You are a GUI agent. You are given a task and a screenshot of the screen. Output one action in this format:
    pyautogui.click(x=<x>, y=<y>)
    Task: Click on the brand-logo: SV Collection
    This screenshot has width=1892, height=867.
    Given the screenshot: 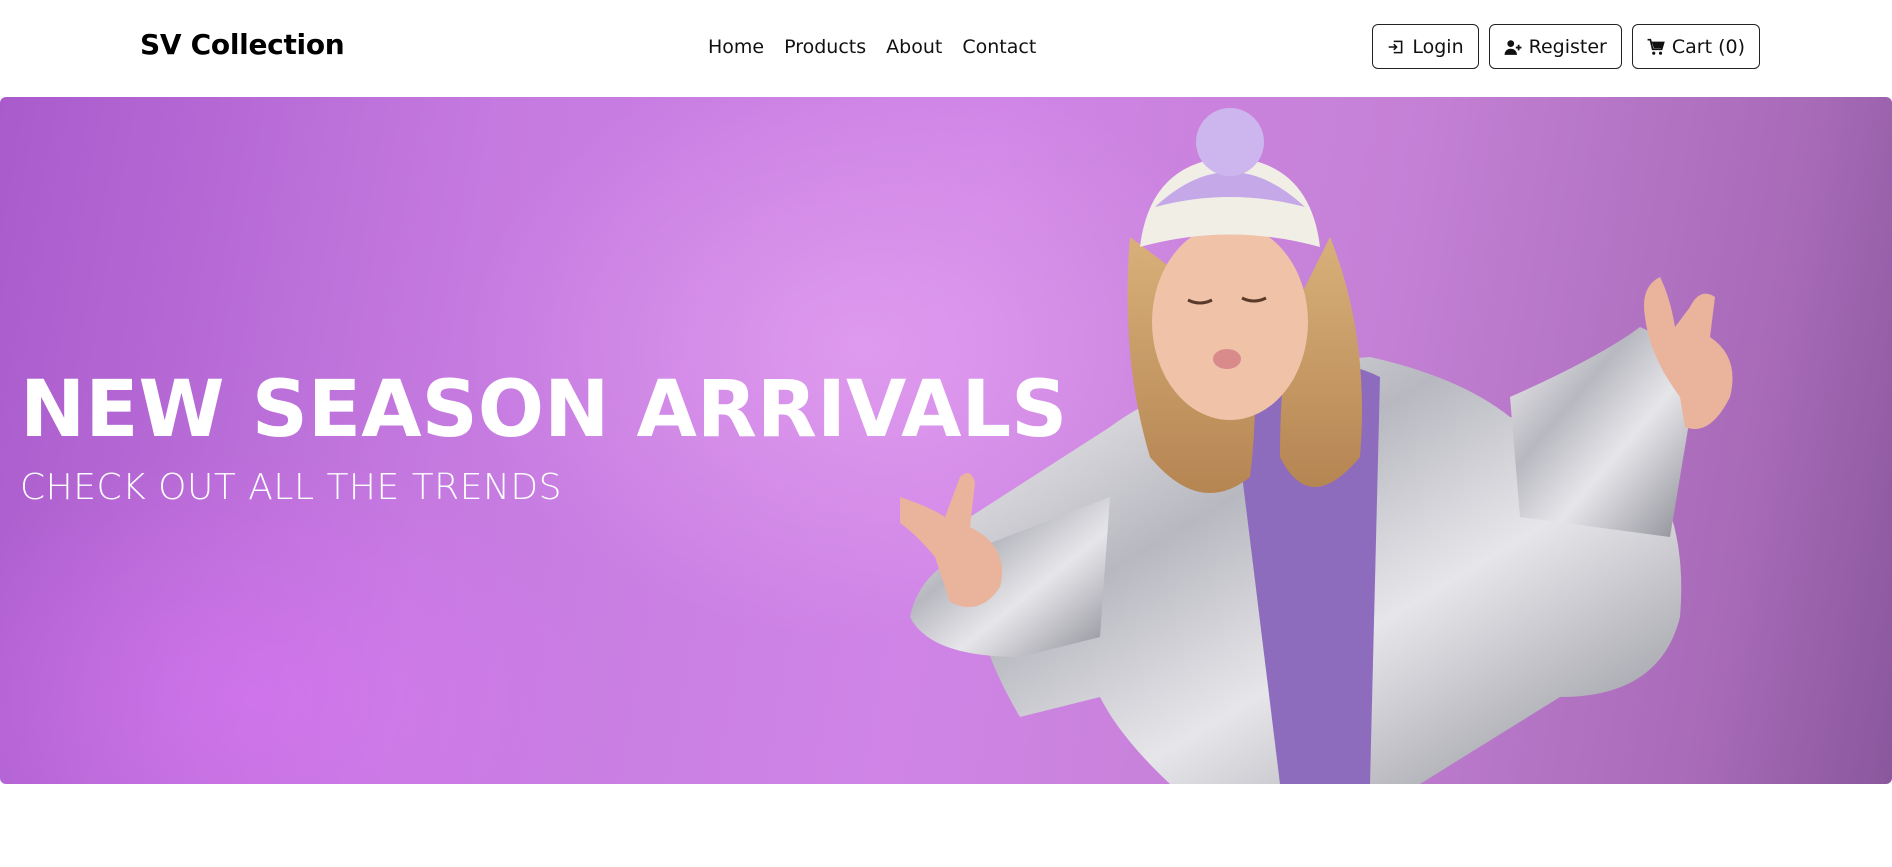 What is the action you would take?
    pyautogui.click(x=242, y=44)
    